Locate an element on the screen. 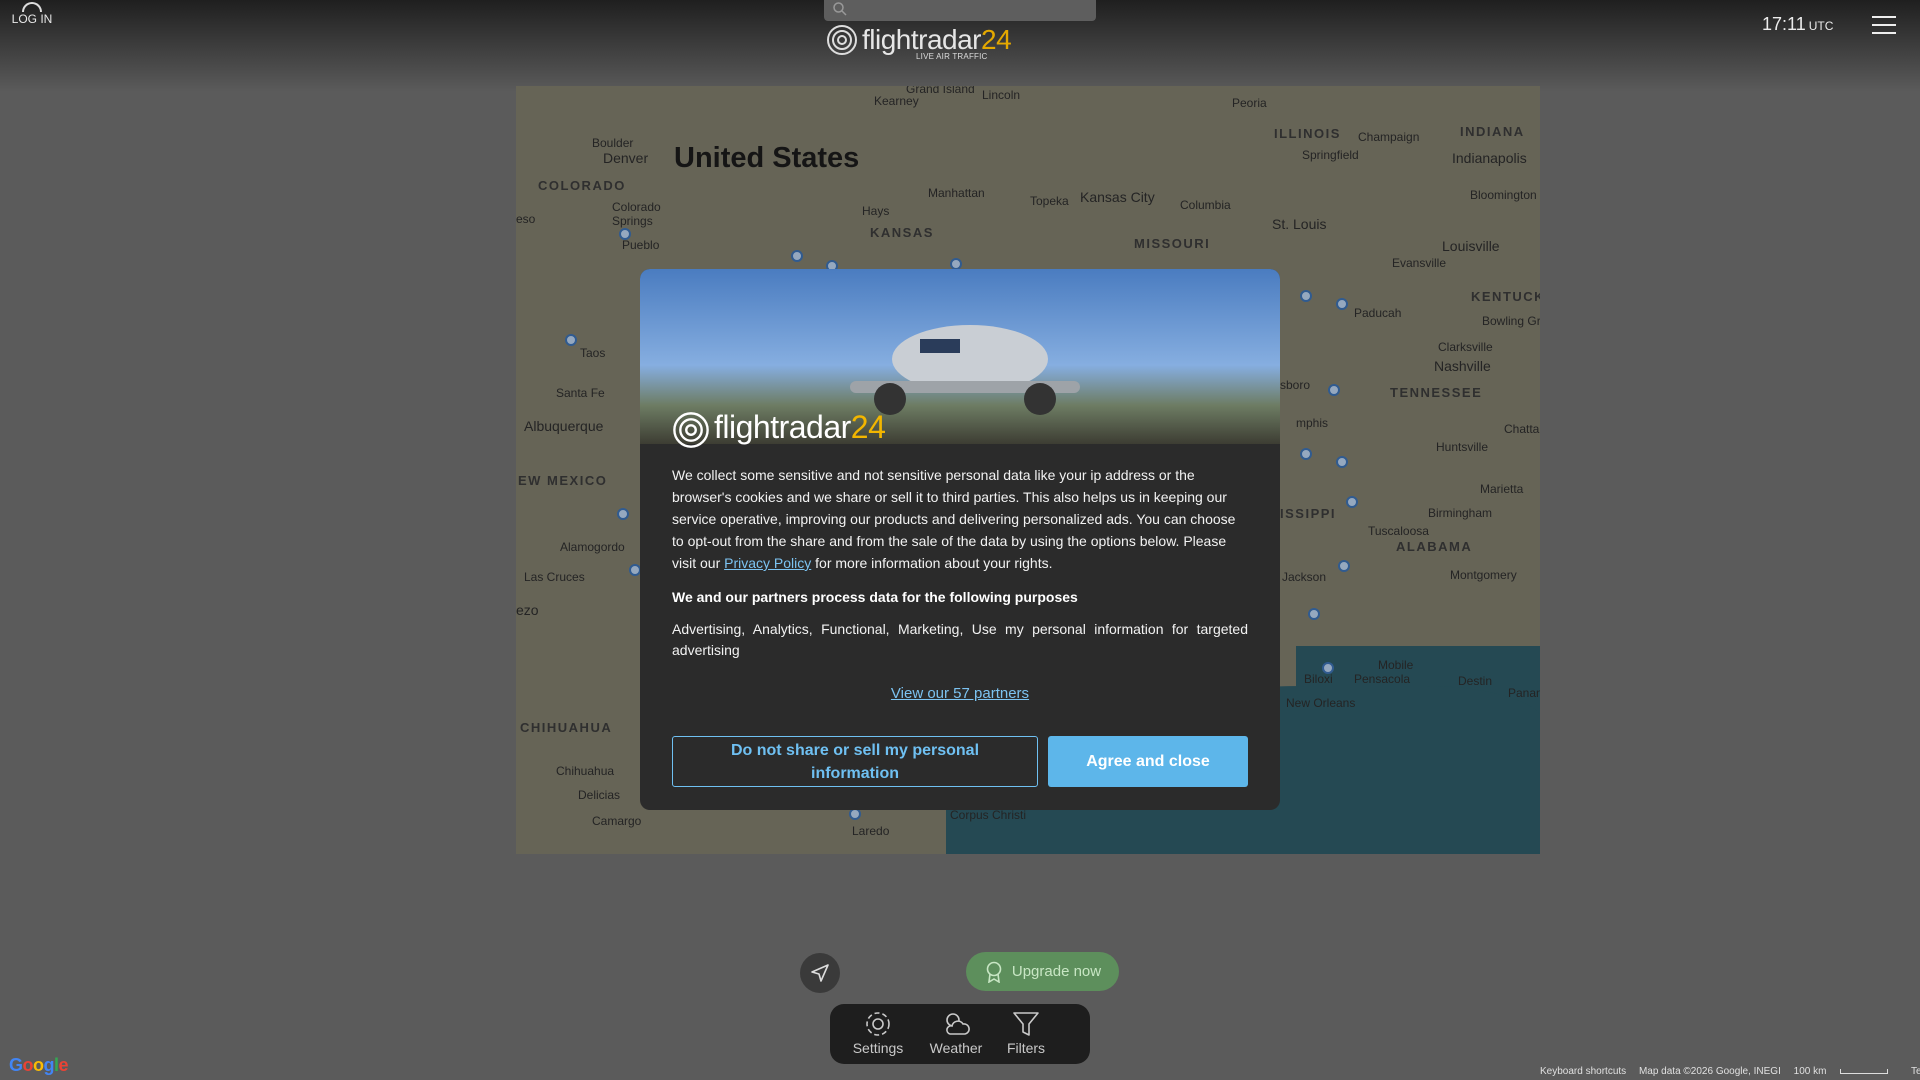 The height and width of the screenshot is (1080, 1920). privacy-policy-link: Privacy Policy is located at coordinates (767, 563).